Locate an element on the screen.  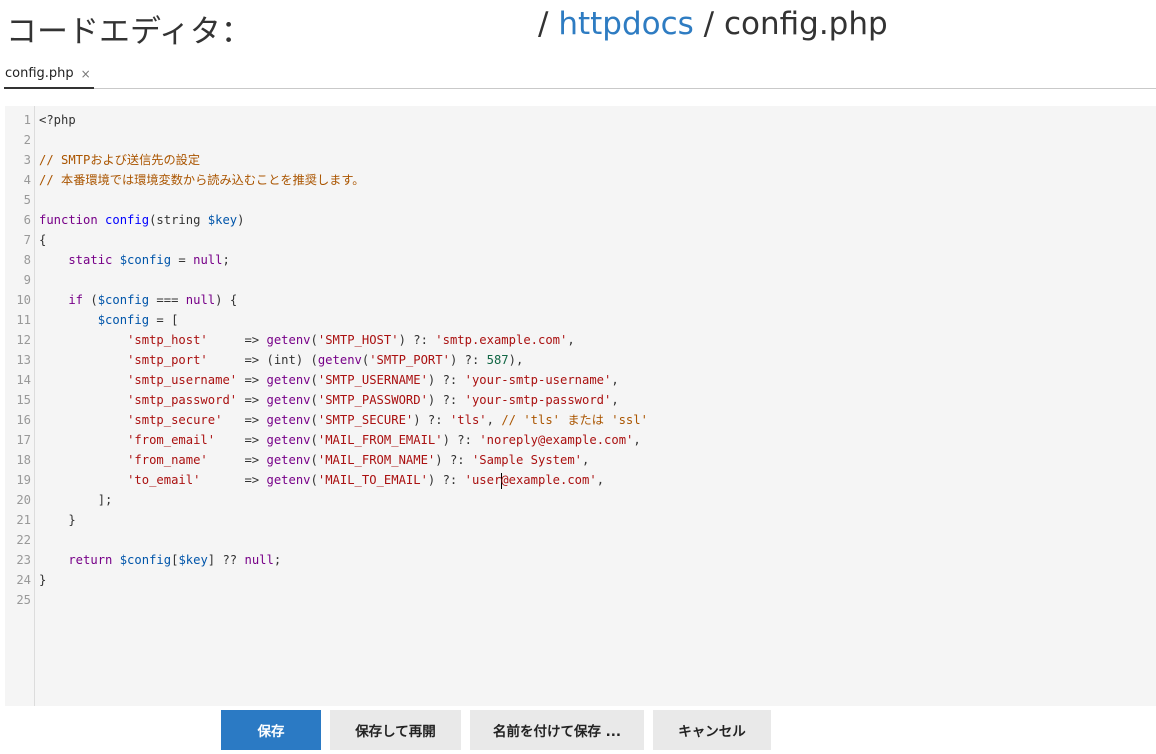
save-and-reopen-button: 保存して再開 is located at coordinates (395, 730).